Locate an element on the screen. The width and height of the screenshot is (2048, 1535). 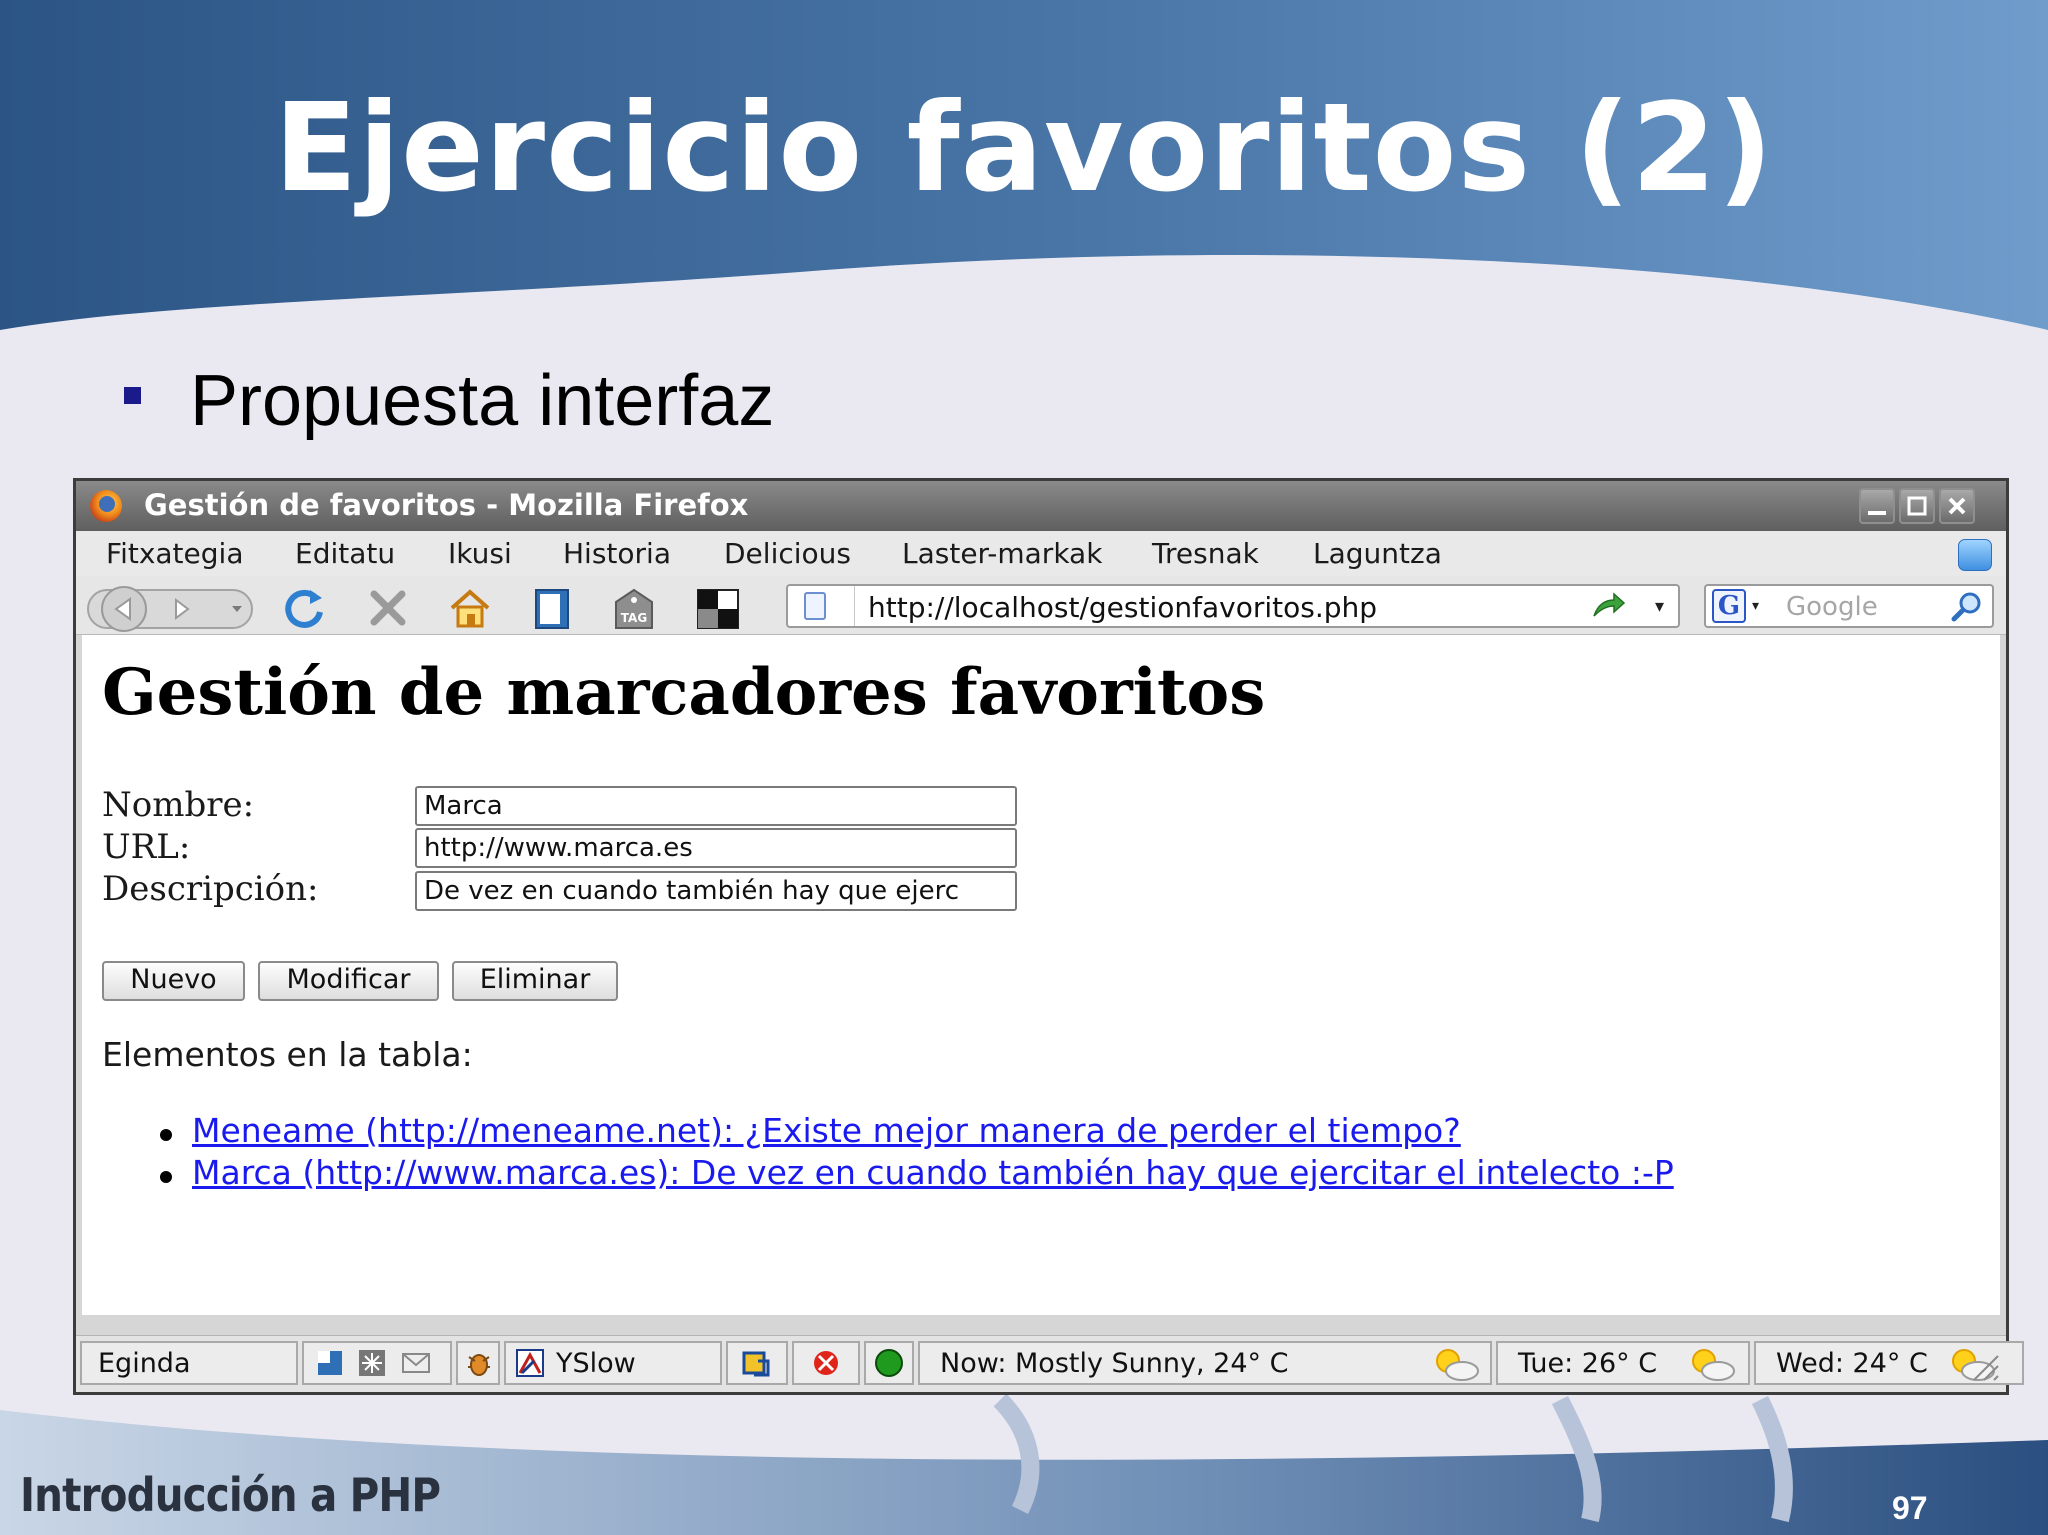
menu-tresnak: Tresnak is located at coordinates (1205, 553).